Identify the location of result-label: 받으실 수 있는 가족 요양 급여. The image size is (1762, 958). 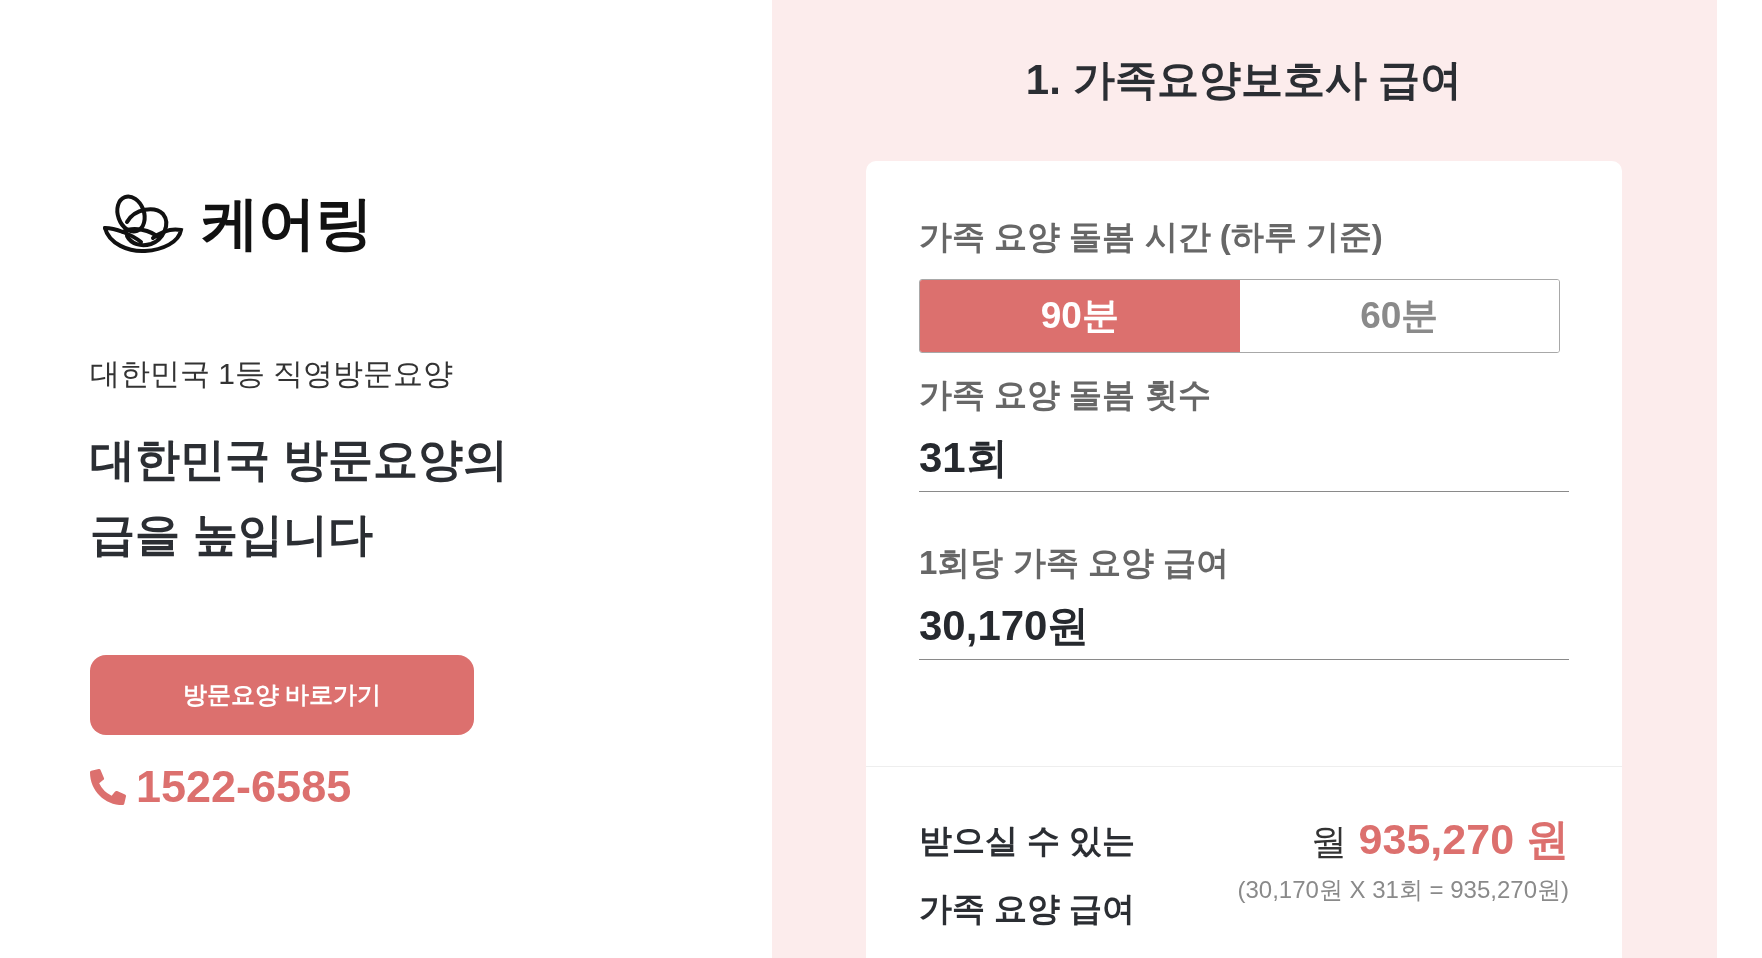
(1027, 875).